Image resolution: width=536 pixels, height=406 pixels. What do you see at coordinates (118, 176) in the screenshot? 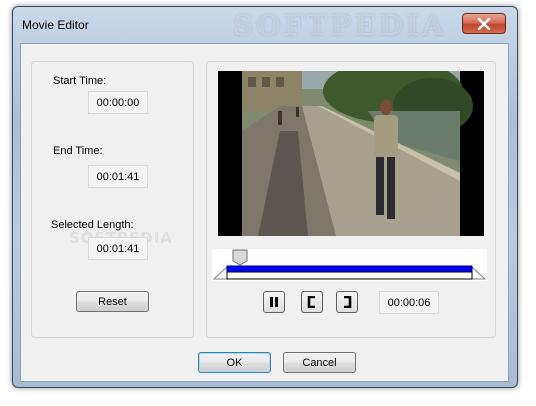
I see `end-time-field: 00:01:41` at bounding box center [118, 176].